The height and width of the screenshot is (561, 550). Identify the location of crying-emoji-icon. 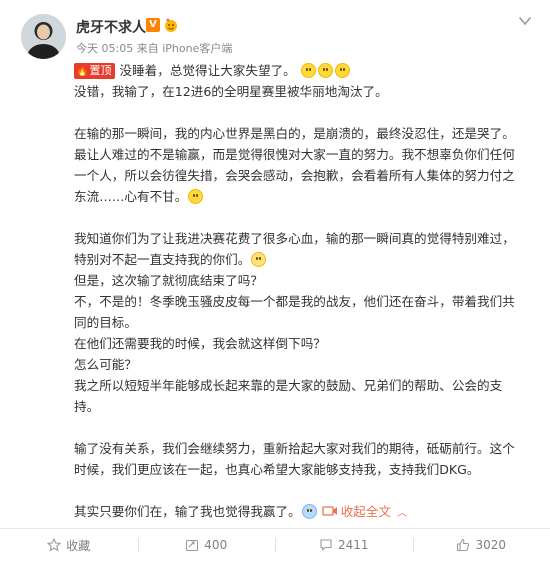
(259, 259).